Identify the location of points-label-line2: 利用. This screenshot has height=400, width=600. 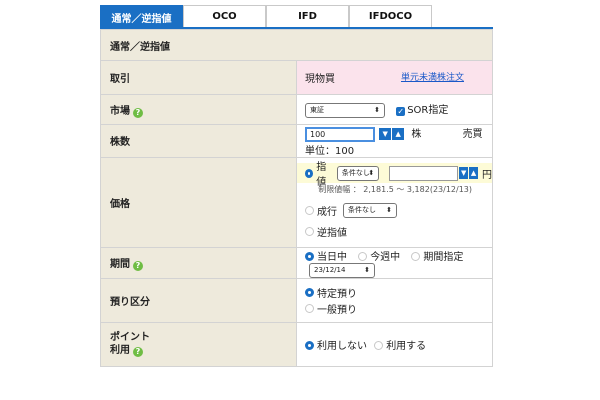
(120, 350).